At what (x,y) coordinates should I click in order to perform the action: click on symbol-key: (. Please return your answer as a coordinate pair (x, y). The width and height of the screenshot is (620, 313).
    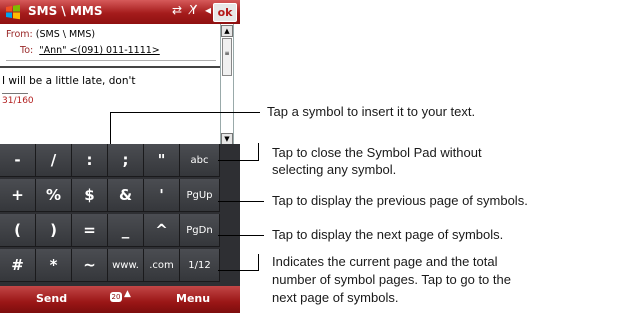
    Looking at the image, I should click on (18, 230).